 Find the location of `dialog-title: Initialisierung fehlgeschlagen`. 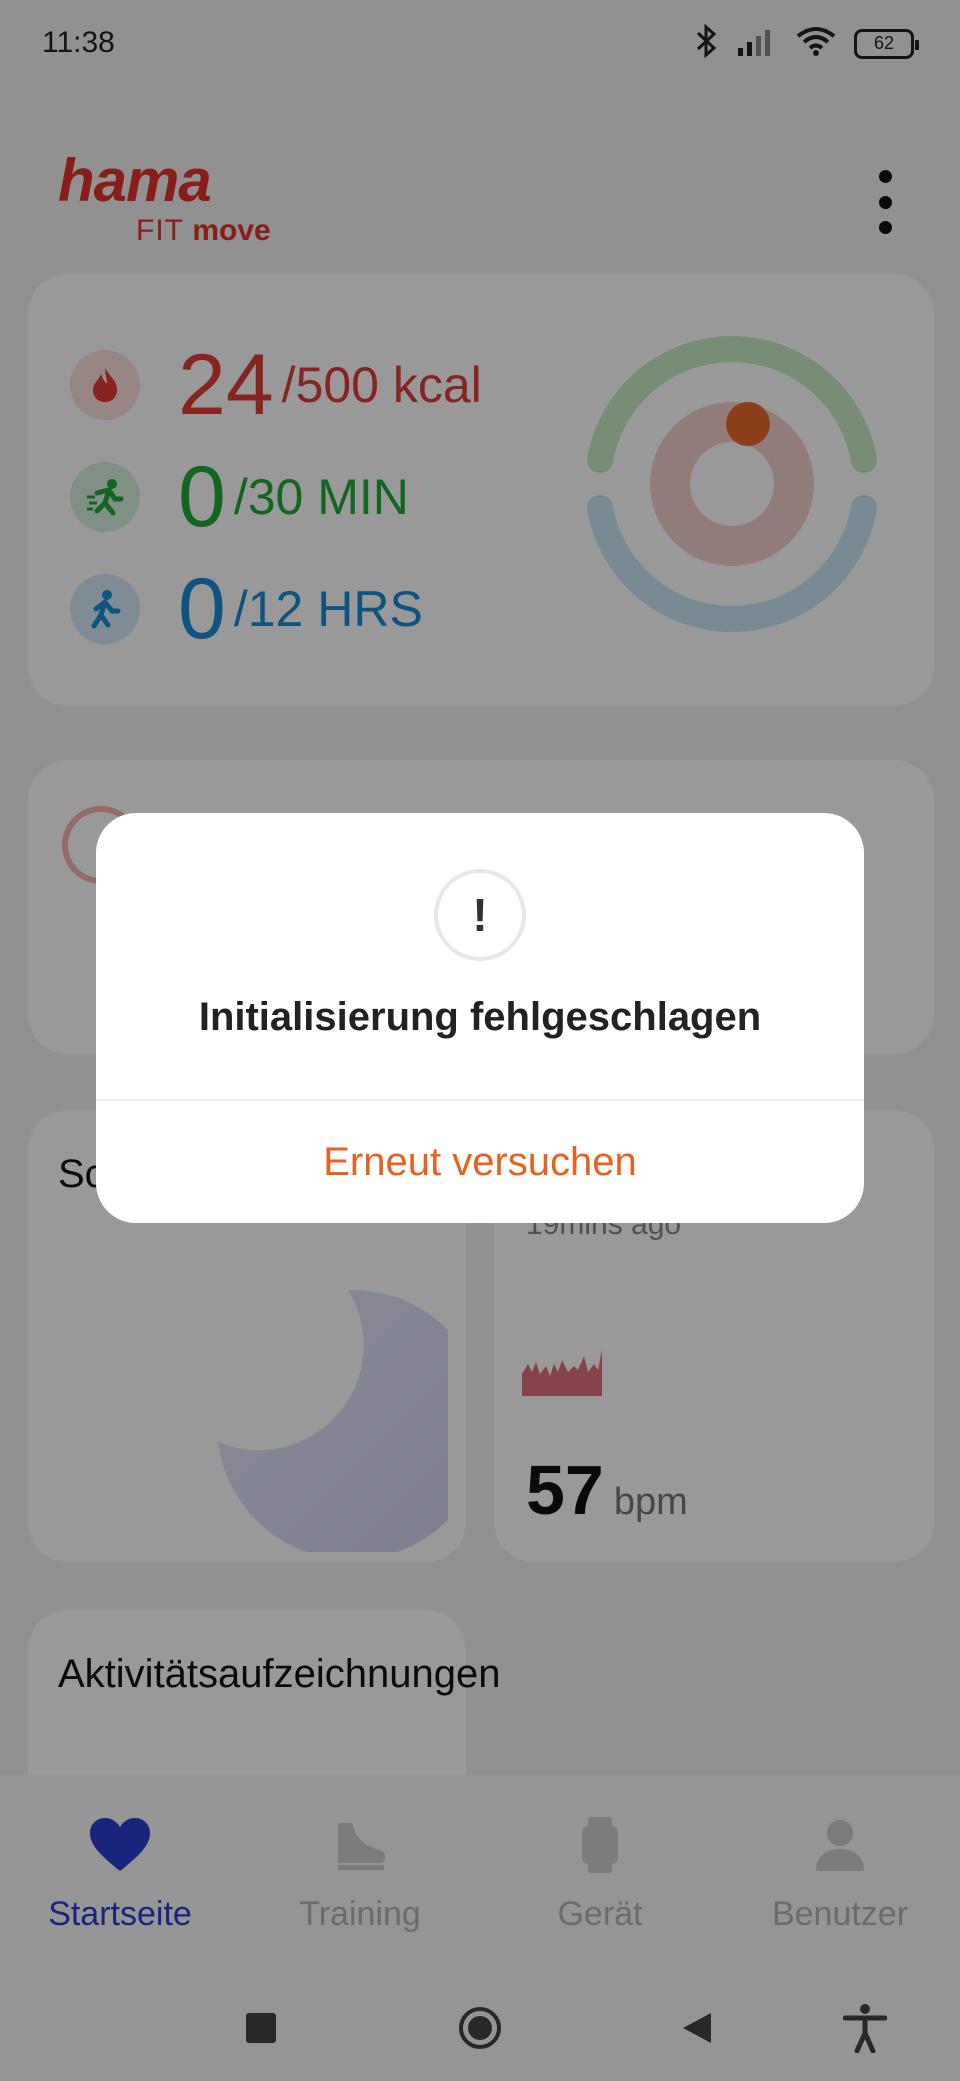

dialog-title: Initialisierung fehlgeschlagen is located at coordinates (480, 1017).